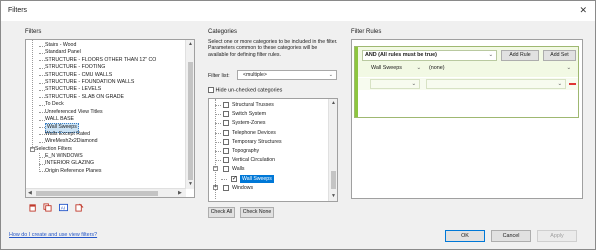 The height and width of the screenshot is (250, 596). Describe the element at coordinates (101, 67) in the screenshot. I see `tree-item: STRUCTURE - FOOTING` at that location.